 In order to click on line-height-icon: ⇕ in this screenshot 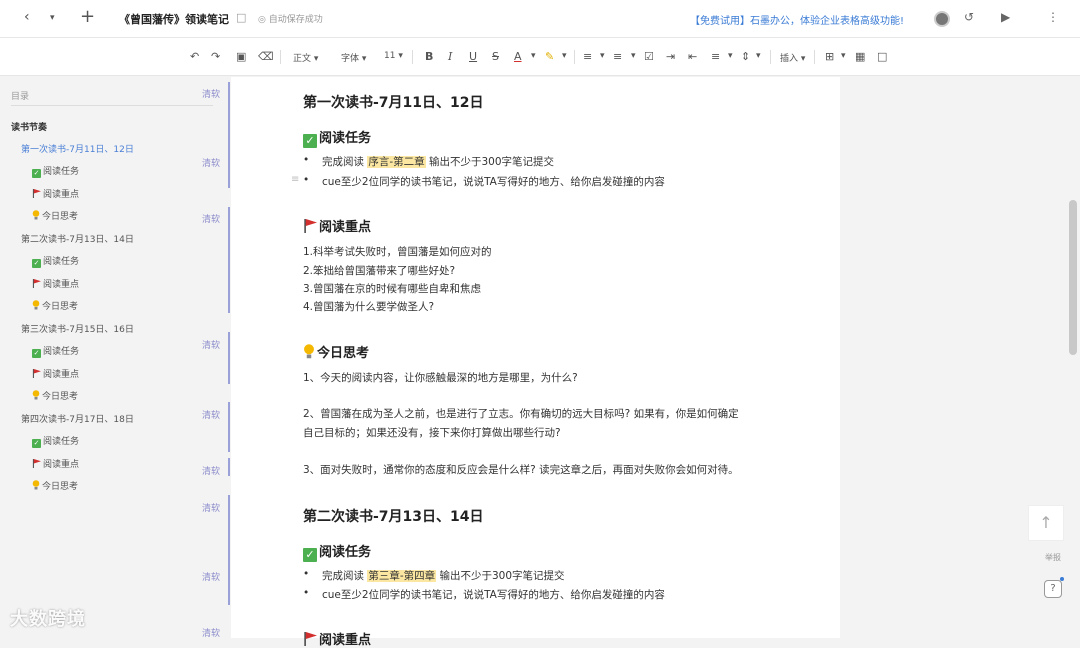, I will do `click(745, 56)`.